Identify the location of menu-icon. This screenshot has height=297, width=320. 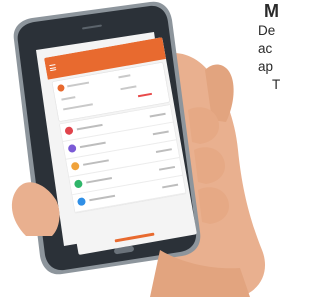
(53, 68).